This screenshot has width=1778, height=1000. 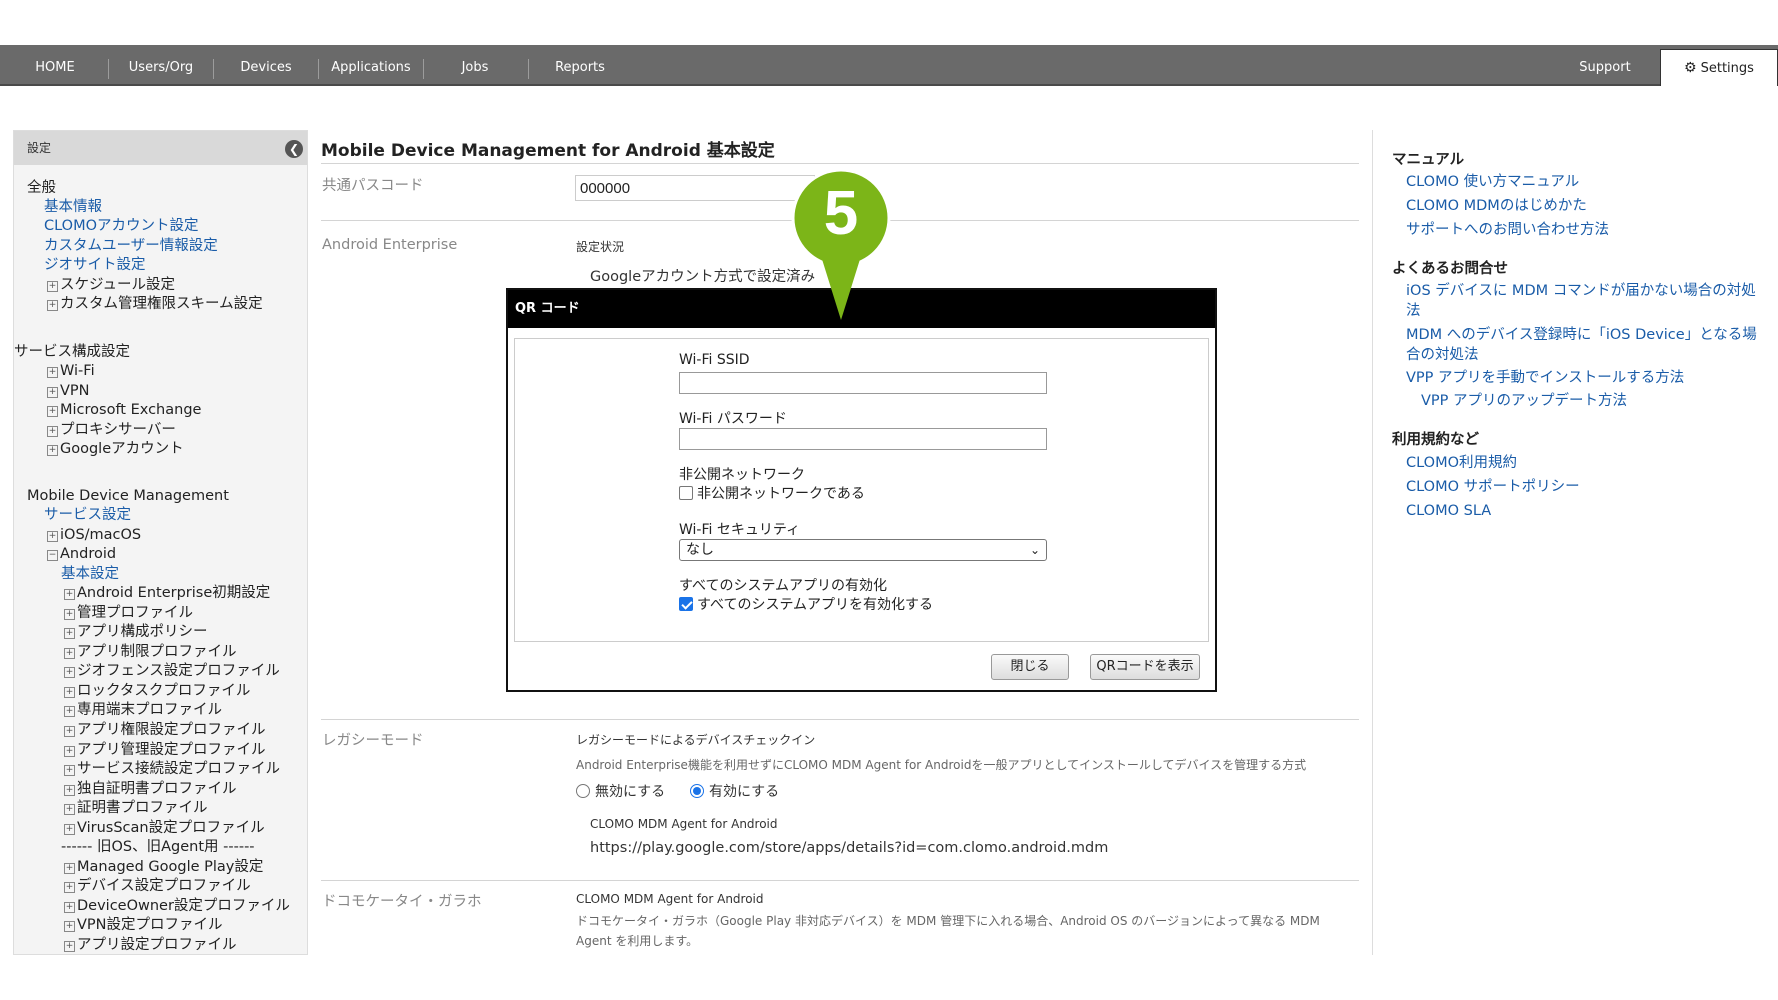 What do you see at coordinates (150, 652) in the screenshot?
I see `sidebar-item-app-restriction: + アプリ制限プロファイル` at bounding box center [150, 652].